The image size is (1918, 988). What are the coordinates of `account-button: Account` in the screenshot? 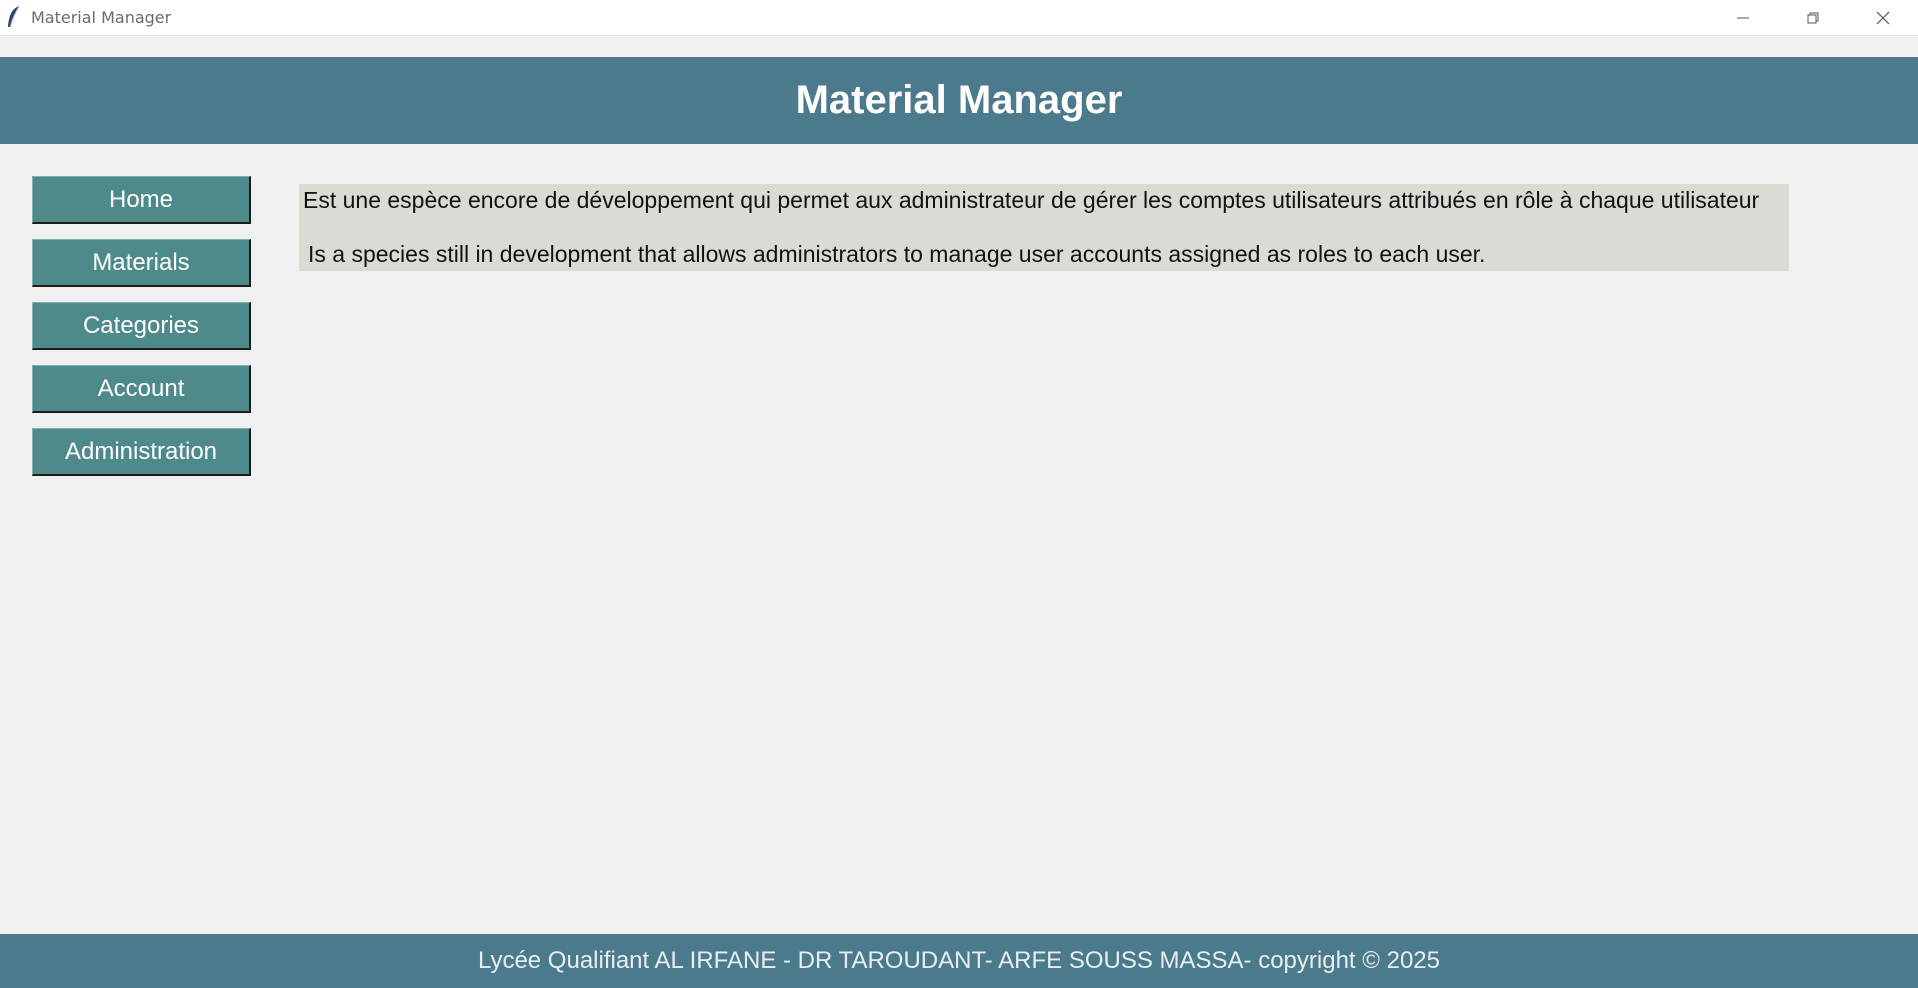 It's located at (141, 389).